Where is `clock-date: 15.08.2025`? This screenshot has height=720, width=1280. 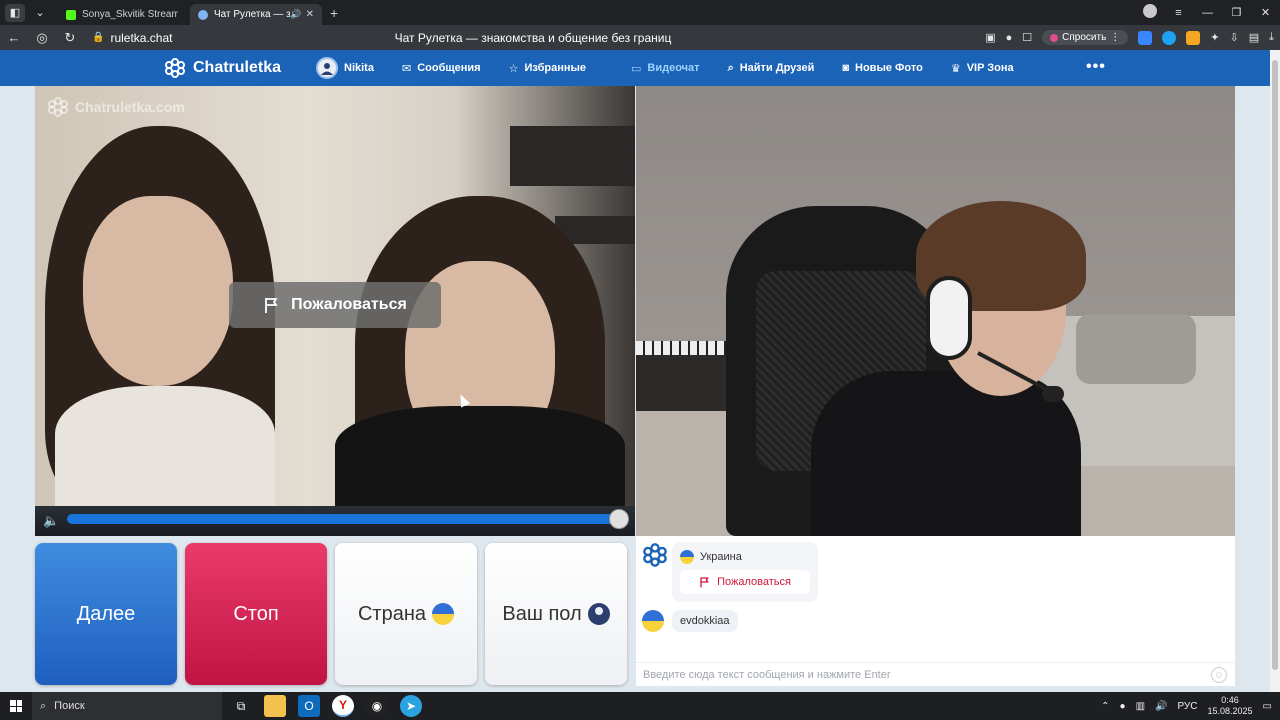 clock-date: 15.08.2025 is located at coordinates (1230, 711).